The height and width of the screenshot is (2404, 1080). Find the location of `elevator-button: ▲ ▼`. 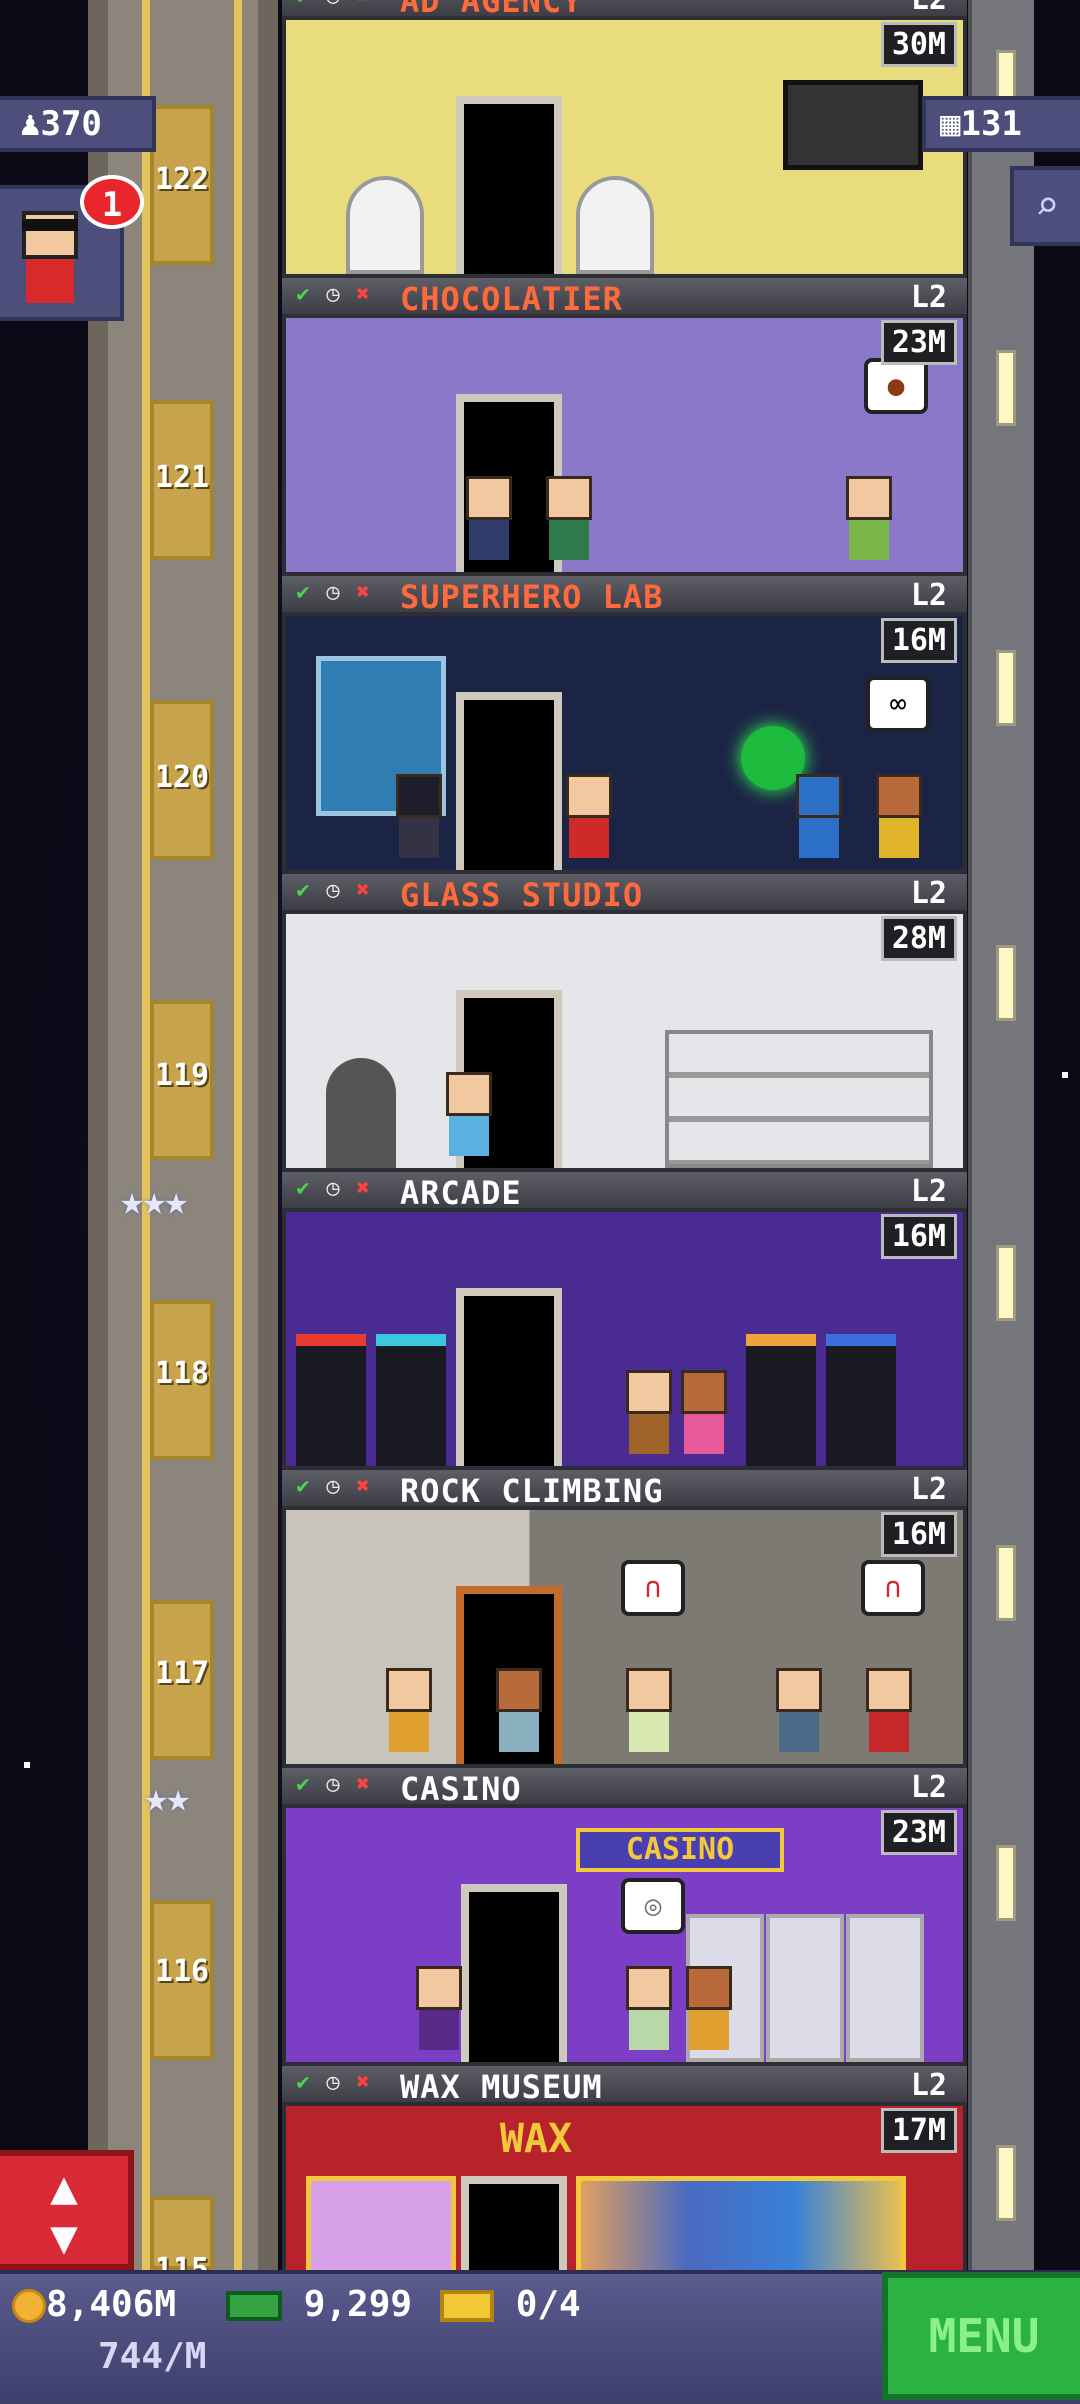

elevator-button: ▲ ▼ is located at coordinates (67, 2210).